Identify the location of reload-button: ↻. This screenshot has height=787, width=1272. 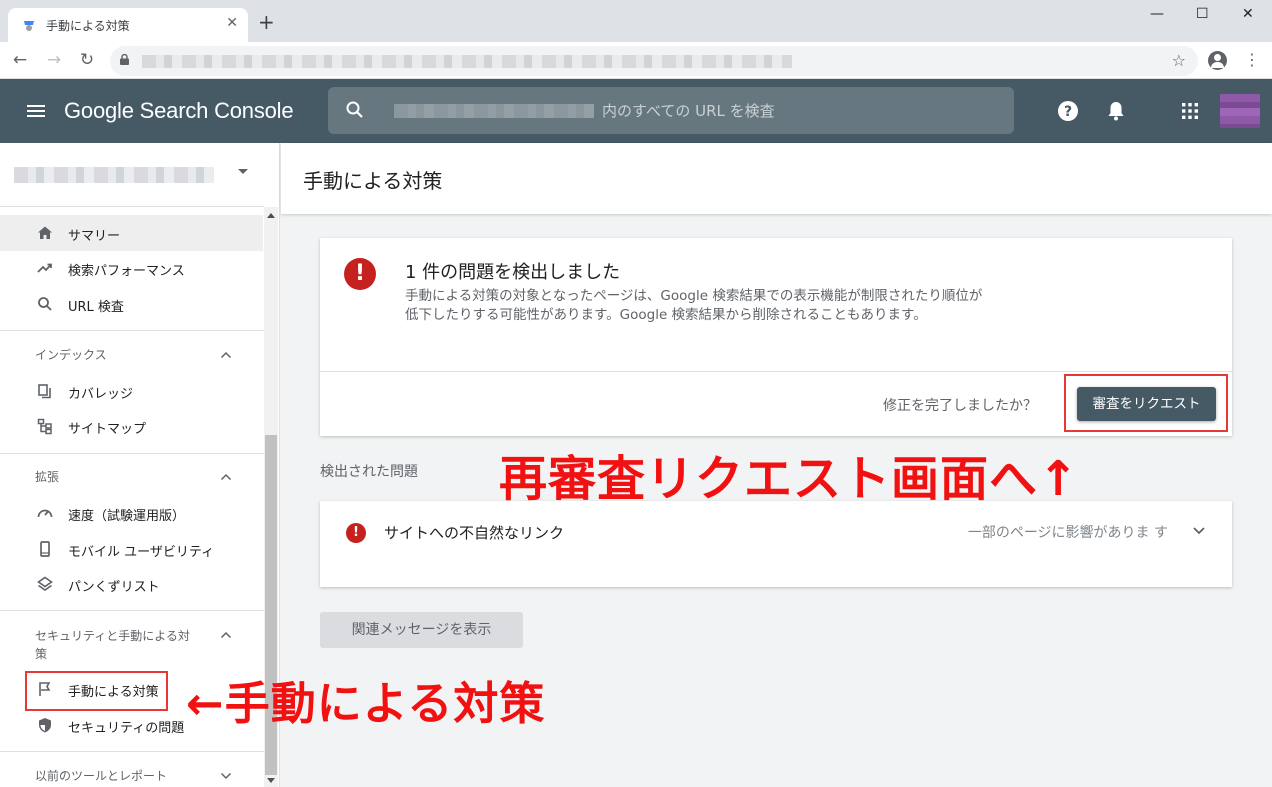
(87, 60).